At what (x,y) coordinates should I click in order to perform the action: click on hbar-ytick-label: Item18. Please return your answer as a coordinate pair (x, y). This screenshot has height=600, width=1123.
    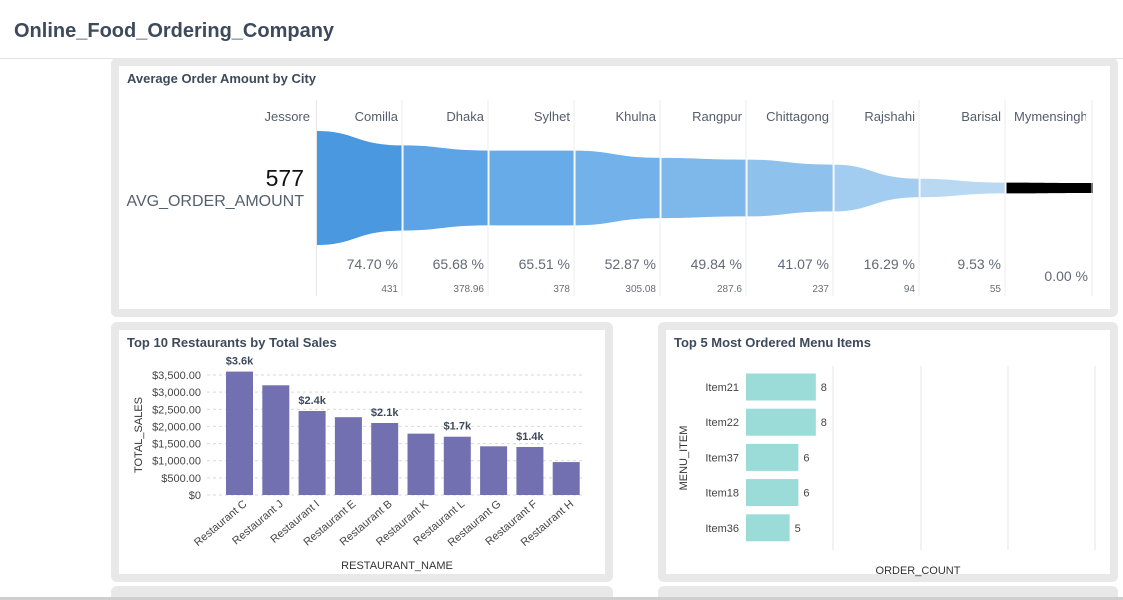
    Looking at the image, I should click on (722, 494).